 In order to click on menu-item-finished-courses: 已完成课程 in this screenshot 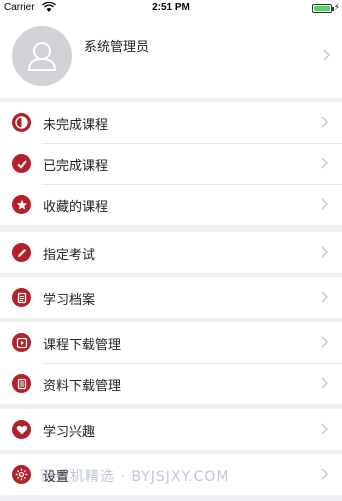, I will do `click(171, 163)`.